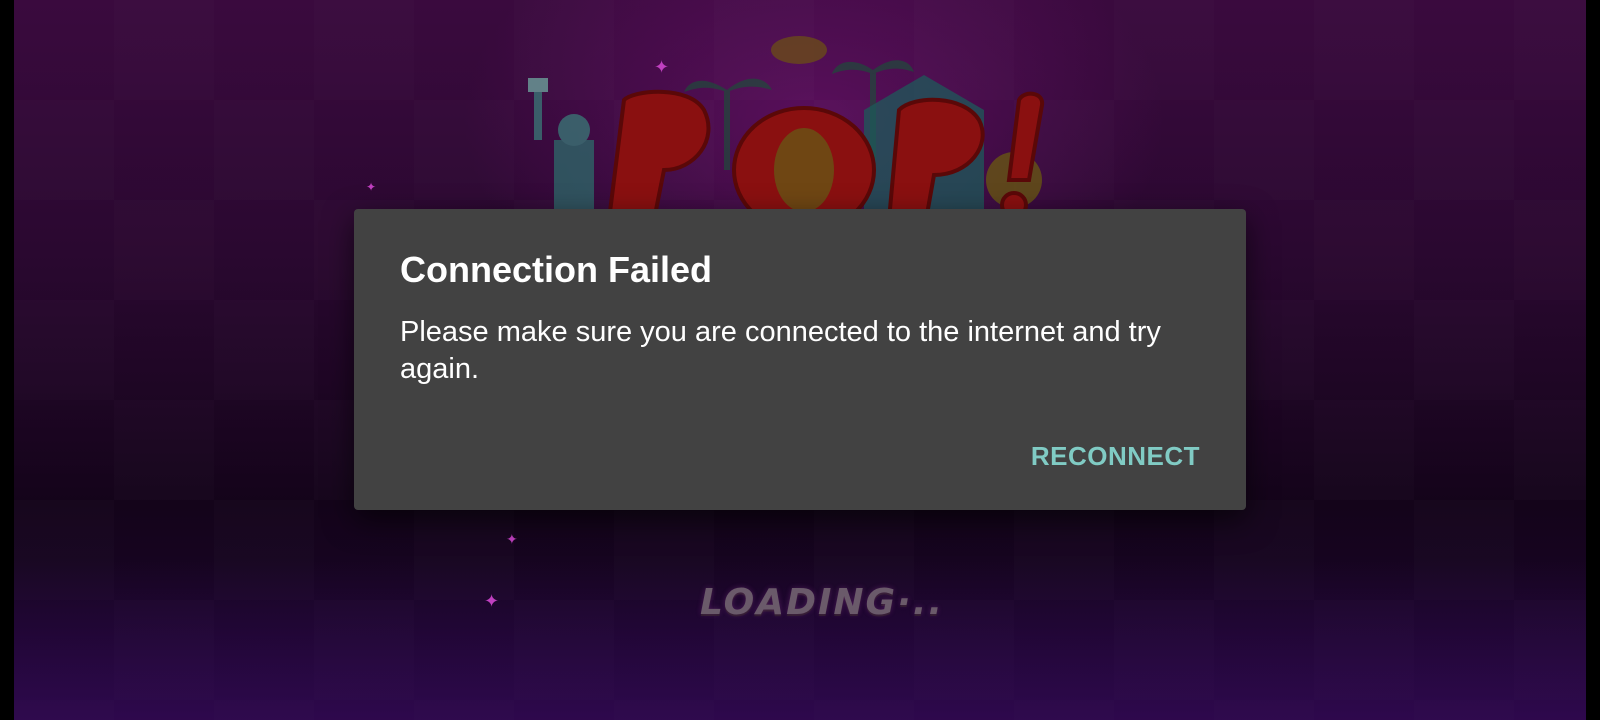 This screenshot has height=720, width=1600. What do you see at coordinates (786, 128) in the screenshot?
I see `pop-logo` at bounding box center [786, 128].